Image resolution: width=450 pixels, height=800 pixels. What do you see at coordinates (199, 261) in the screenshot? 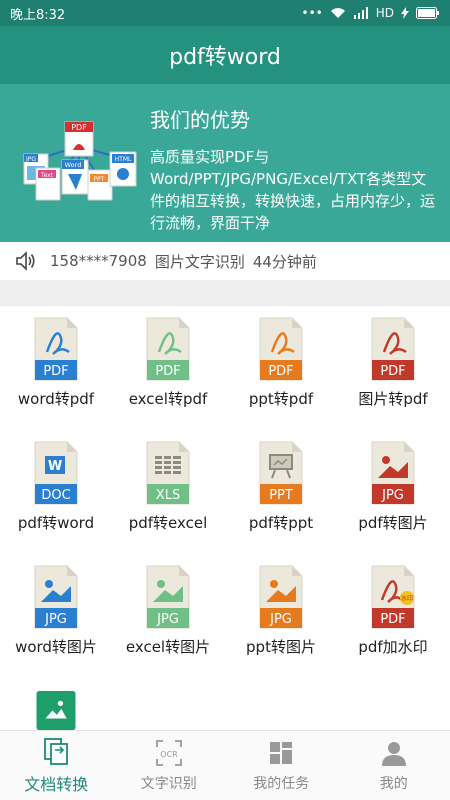
I see `ticker-action: 图片文字识别` at bounding box center [199, 261].